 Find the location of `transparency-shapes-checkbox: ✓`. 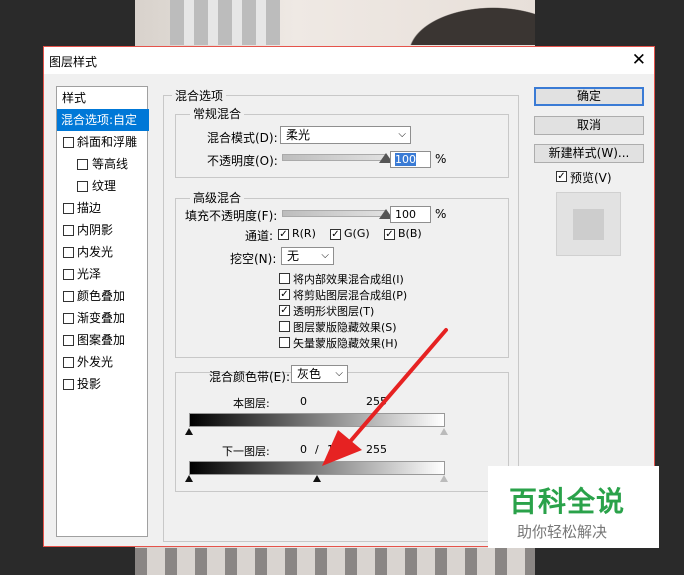

transparency-shapes-checkbox: ✓ is located at coordinates (284, 310).